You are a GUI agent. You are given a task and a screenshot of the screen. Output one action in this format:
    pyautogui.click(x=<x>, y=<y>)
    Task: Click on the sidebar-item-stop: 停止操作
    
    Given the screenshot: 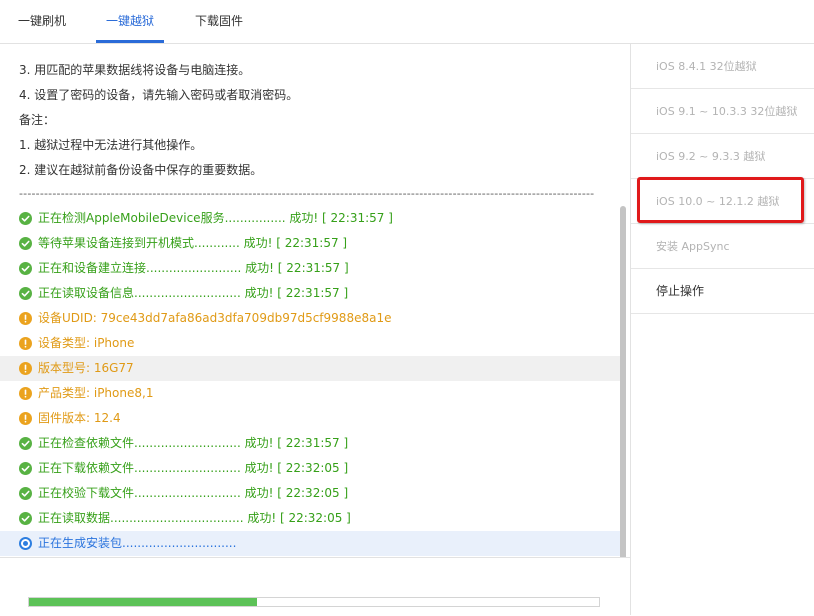 What is the action you would take?
    pyautogui.click(x=722, y=291)
    